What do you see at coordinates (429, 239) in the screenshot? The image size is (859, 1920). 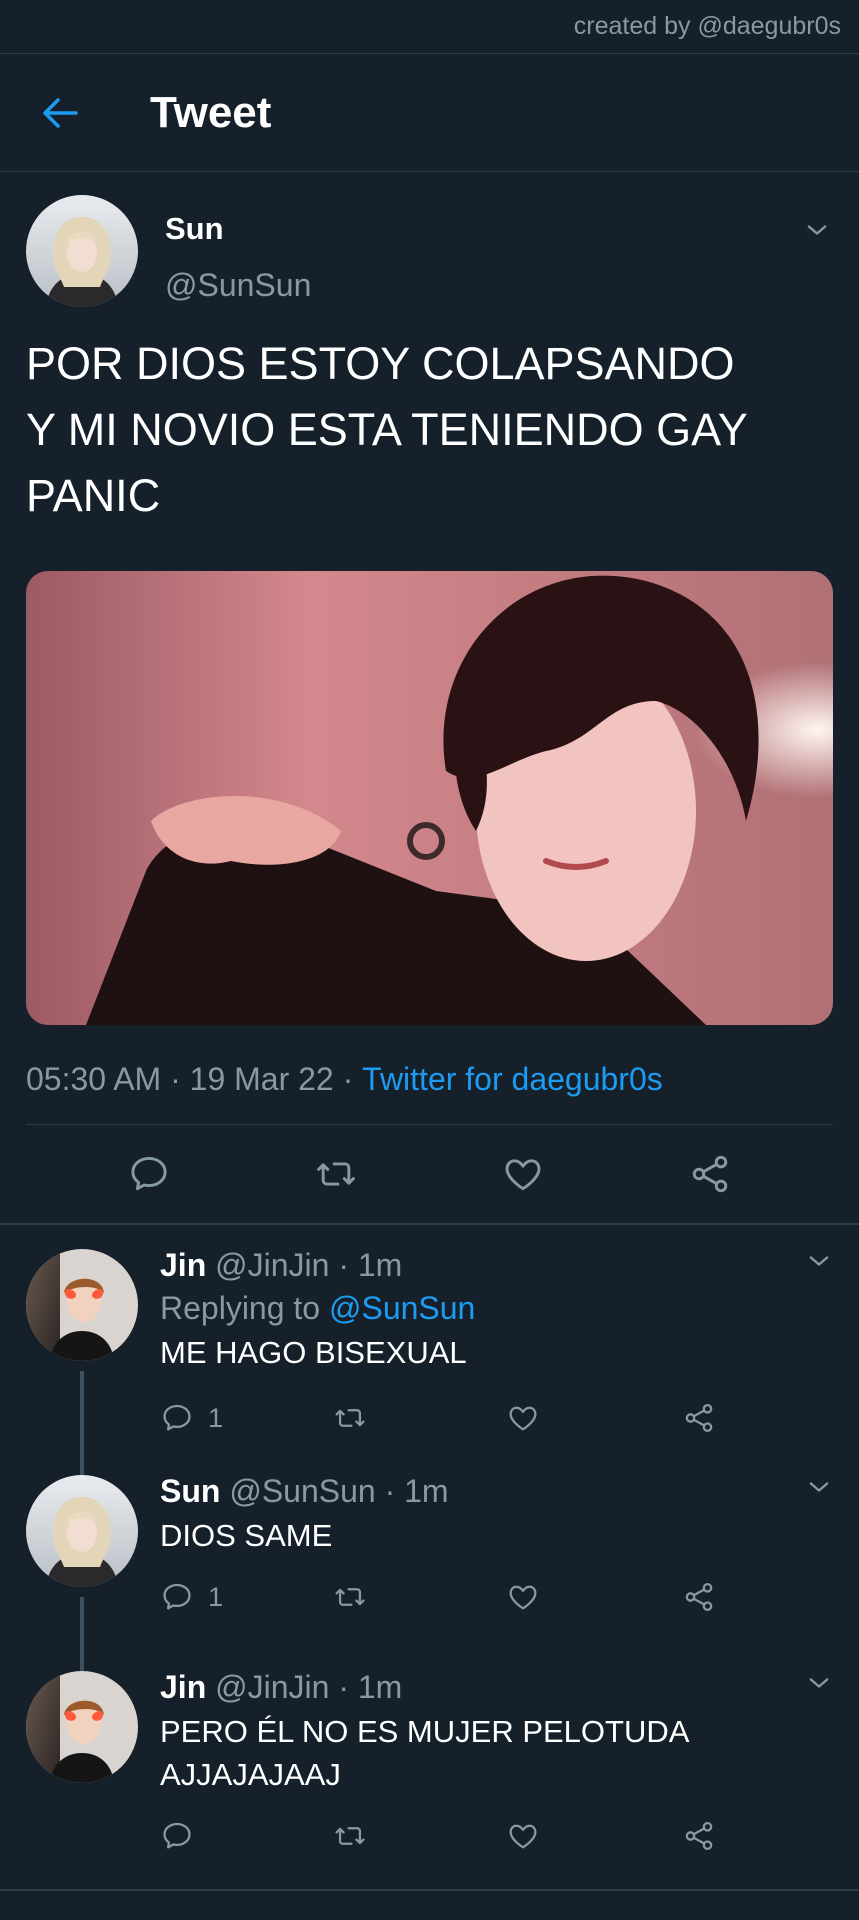 I see `main-tweet-author: Sun @SunSun` at bounding box center [429, 239].